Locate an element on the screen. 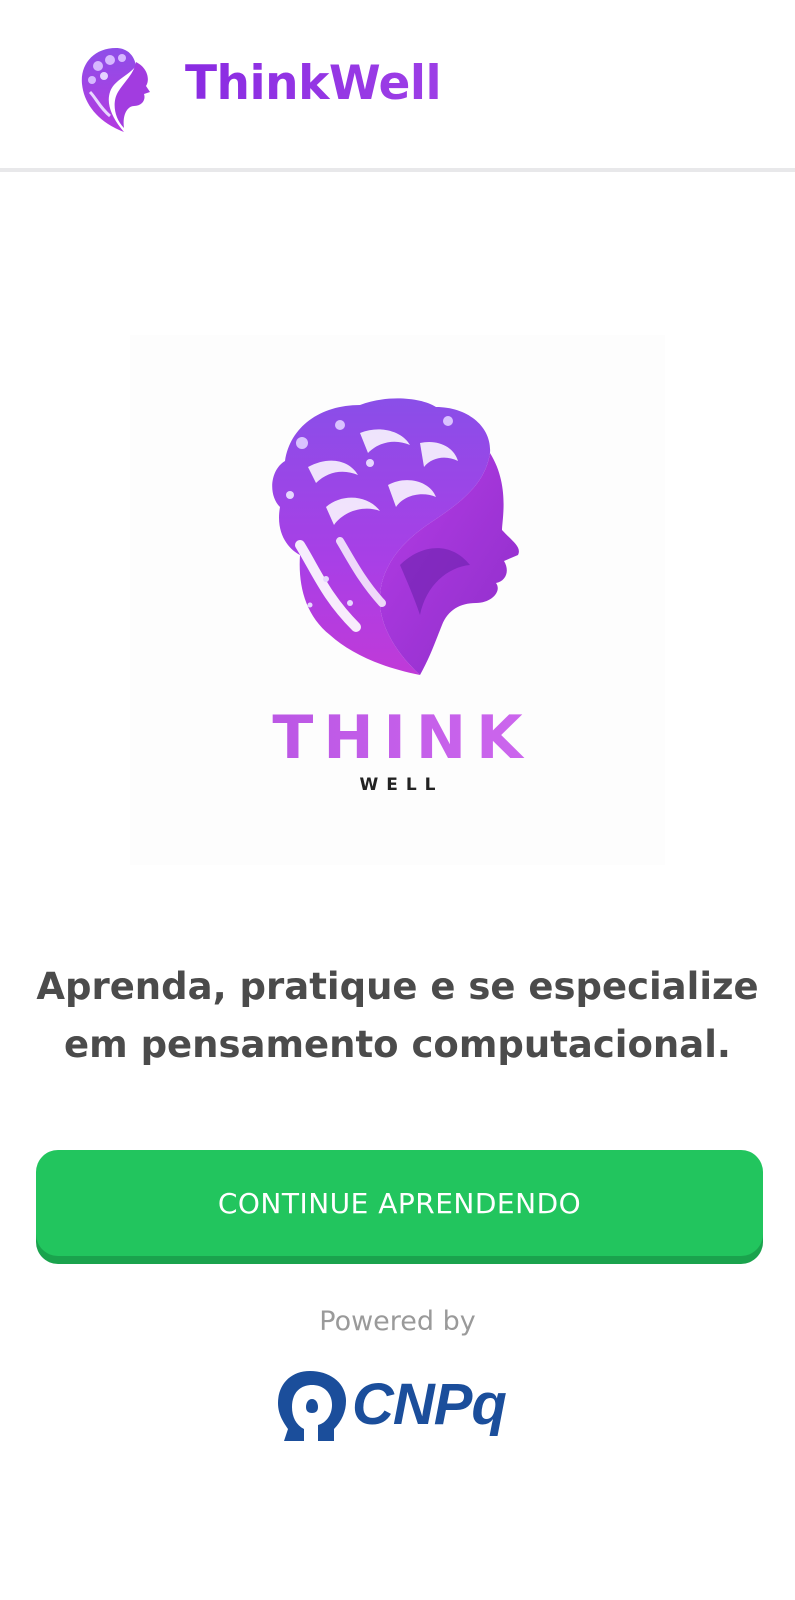 The height and width of the screenshot is (1600, 795). powered-by-label: Powered by is located at coordinates (397, 1321).